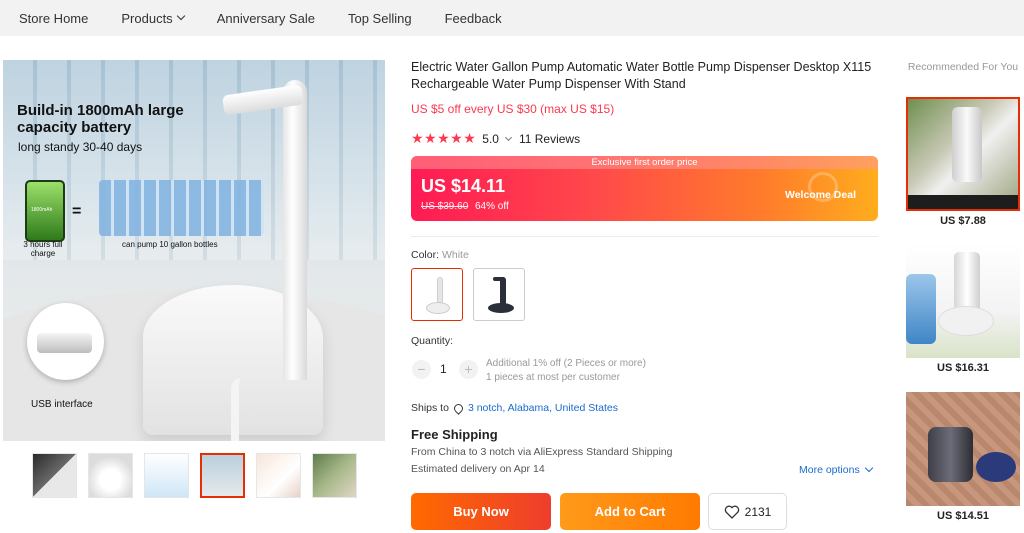  I want to click on nav-anniversary-sale: Anniversary Sale, so click(256, 18).